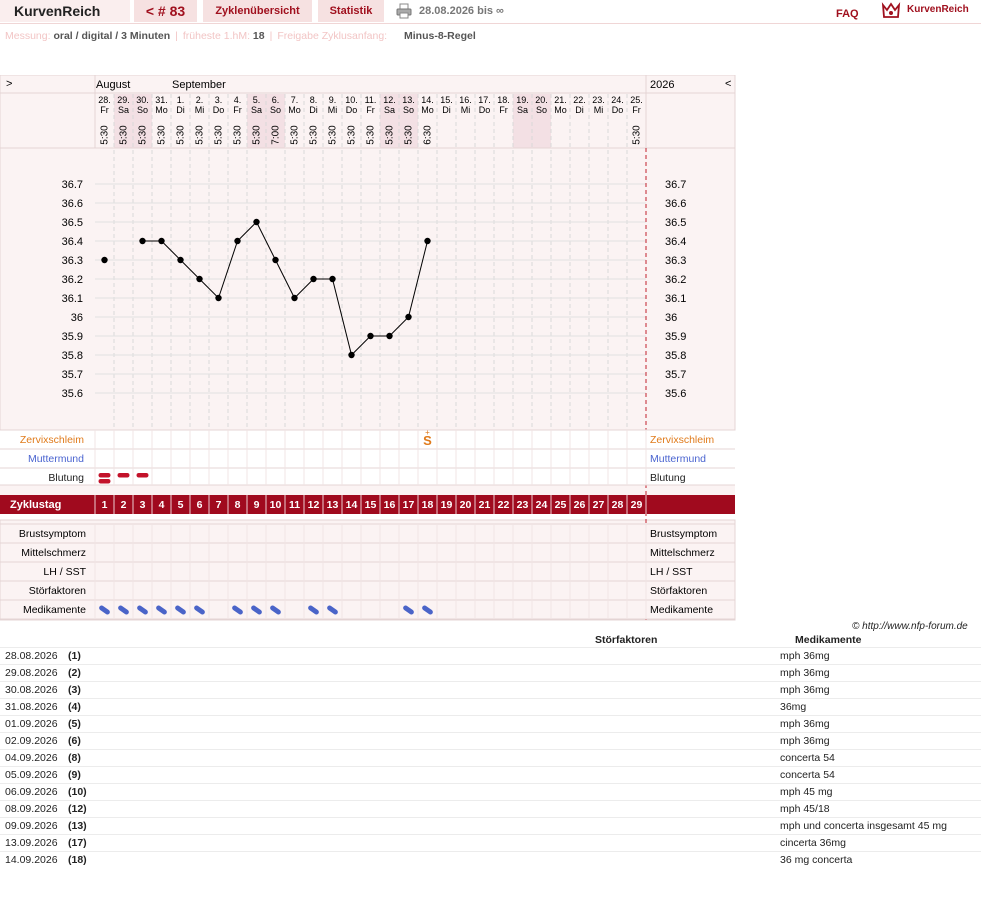  Describe the element at coordinates (31, 758) in the screenshot. I see `row-date: 04.09.2026` at that location.